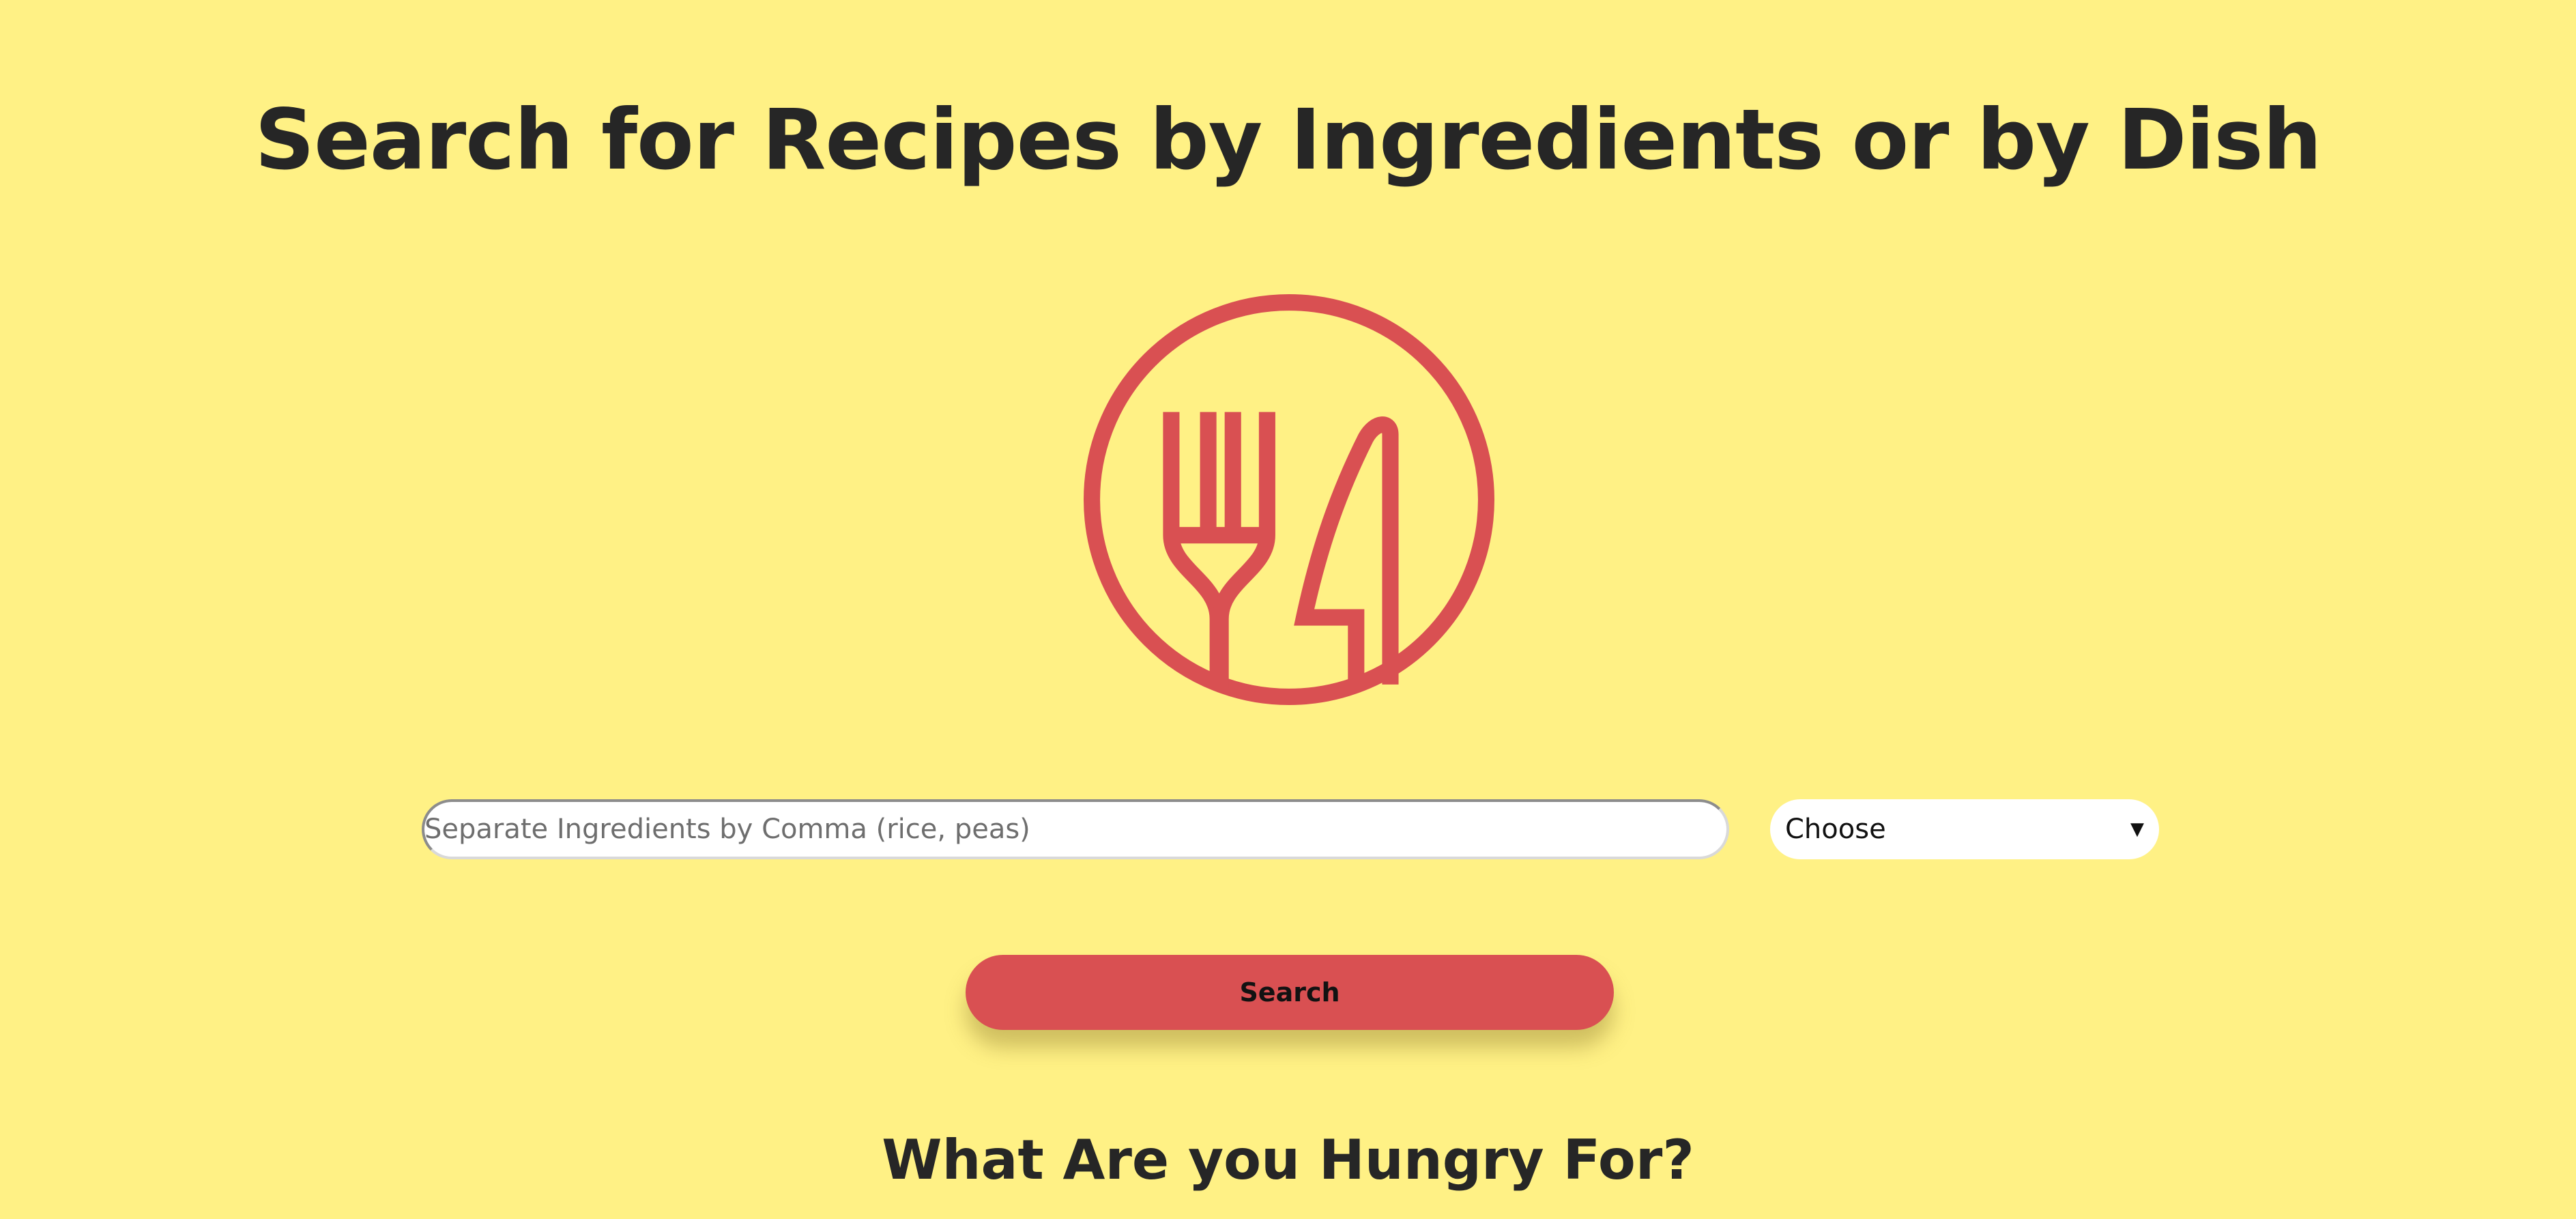 The height and width of the screenshot is (1219, 2576). What do you see at coordinates (1075, 829) in the screenshot?
I see `ingredients-search-input` at bounding box center [1075, 829].